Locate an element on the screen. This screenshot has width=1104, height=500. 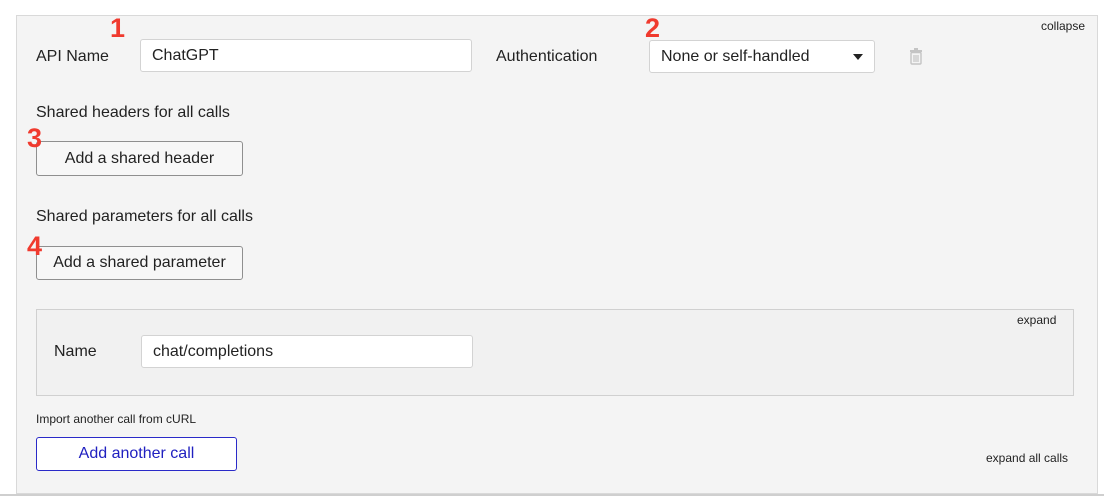
authentication-value: None or self-handled is located at coordinates (735, 56).